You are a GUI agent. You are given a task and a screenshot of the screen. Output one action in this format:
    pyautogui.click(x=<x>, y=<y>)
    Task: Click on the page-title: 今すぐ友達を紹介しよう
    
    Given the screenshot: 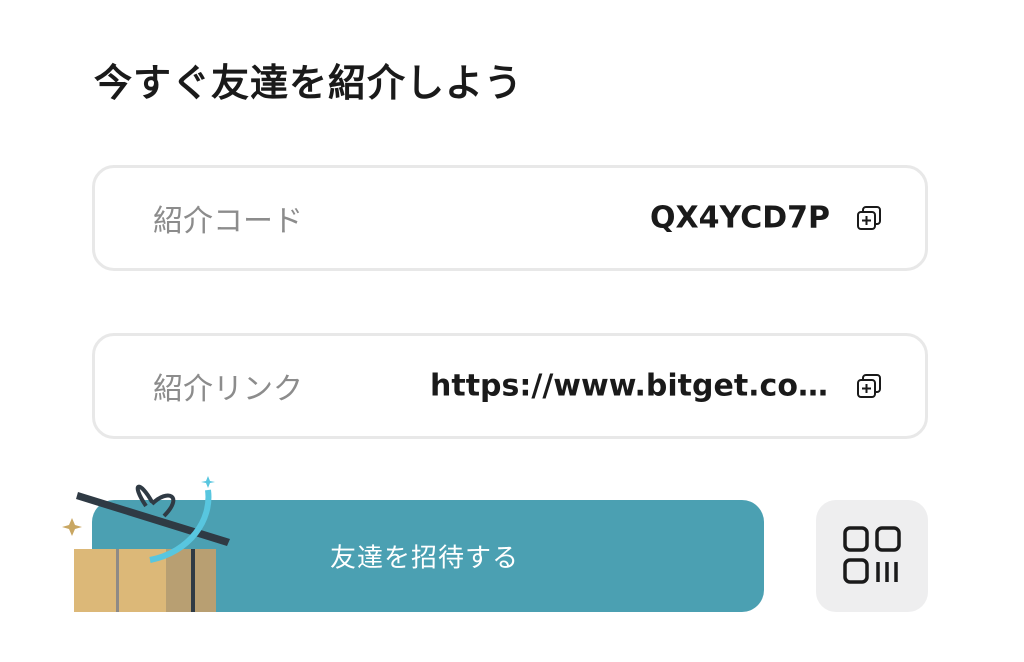 What is the action you would take?
    pyautogui.click(x=309, y=83)
    